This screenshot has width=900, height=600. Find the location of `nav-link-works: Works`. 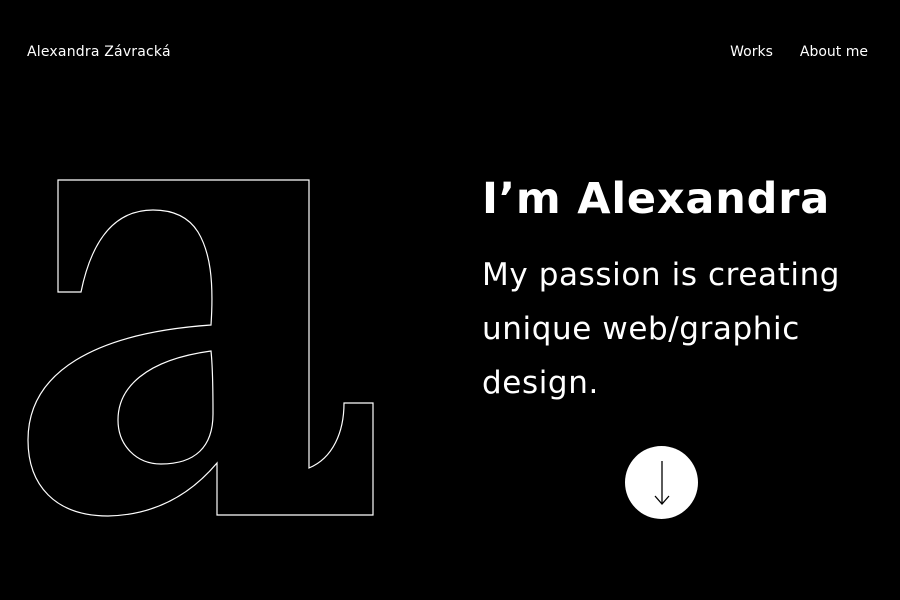

nav-link-works: Works is located at coordinates (751, 52).